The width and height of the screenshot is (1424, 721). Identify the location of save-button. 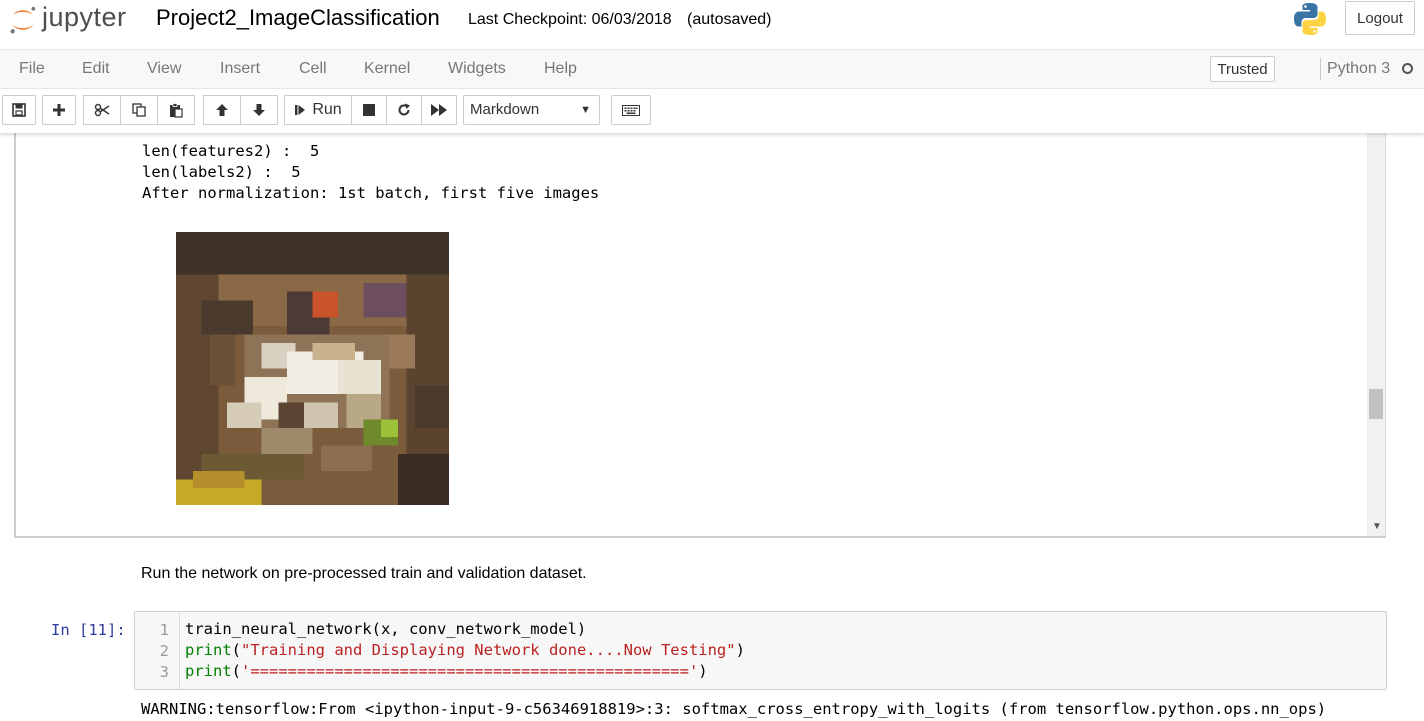
(19, 110).